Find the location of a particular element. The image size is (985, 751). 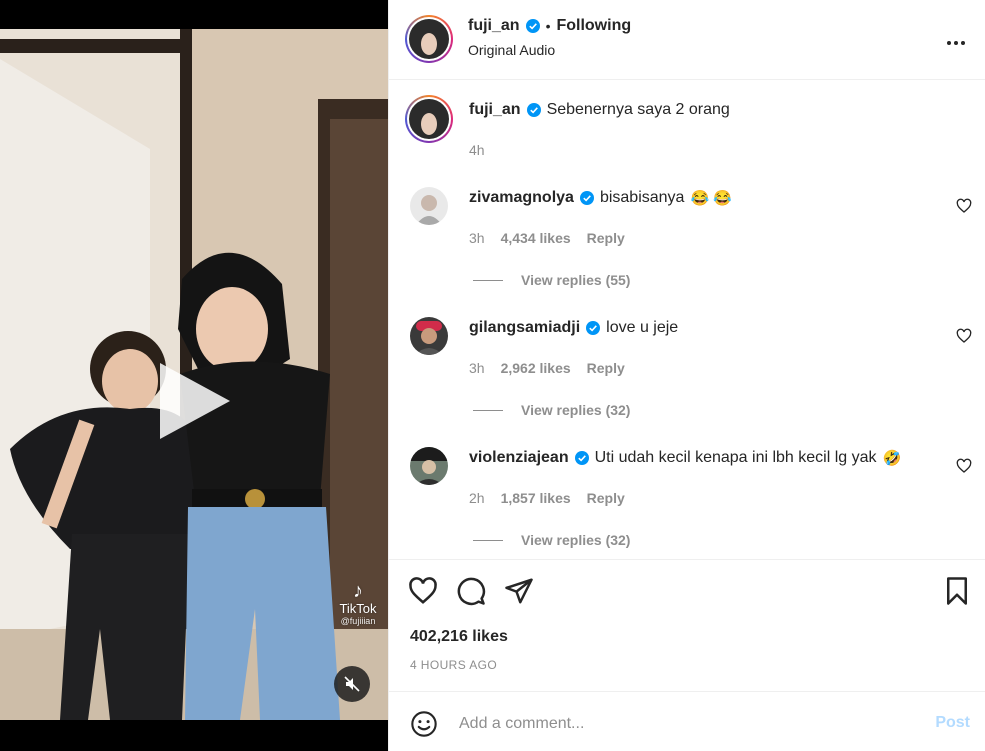

comment-meta: 2h 1,857 likes Reply is located at coordinates (547, 498).